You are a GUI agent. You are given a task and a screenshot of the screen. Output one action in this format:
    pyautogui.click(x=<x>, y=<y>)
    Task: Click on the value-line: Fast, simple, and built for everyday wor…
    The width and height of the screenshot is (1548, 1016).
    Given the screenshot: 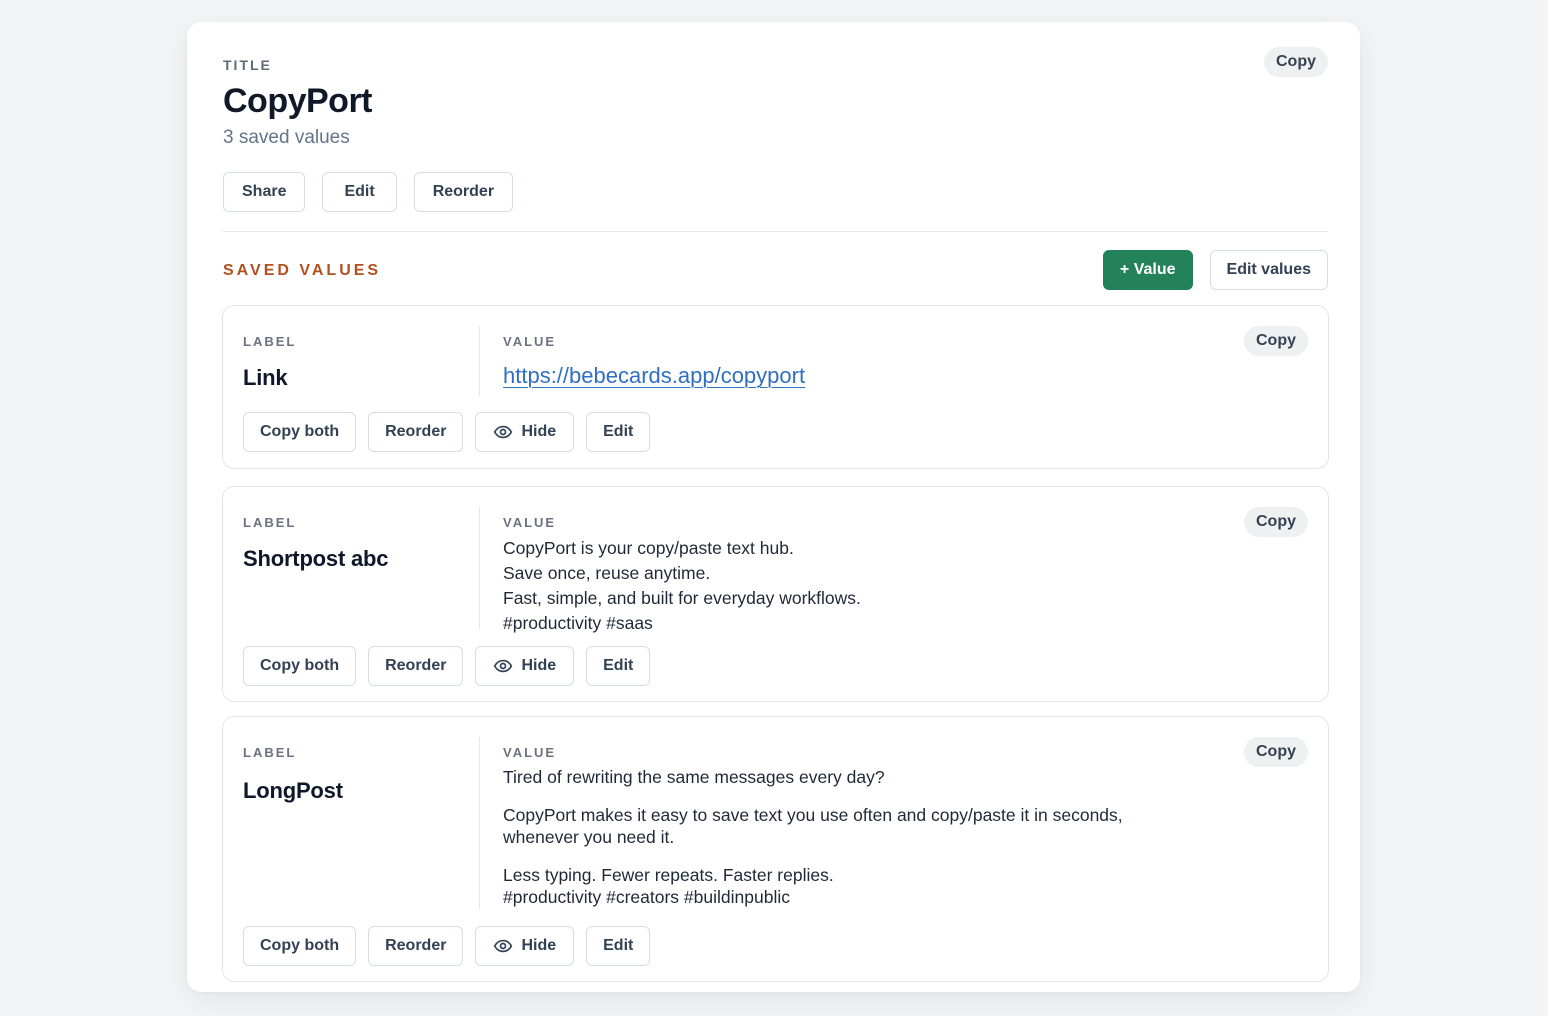 What is the action you would take?
    pyautogui.click(x=682, y=598)
    